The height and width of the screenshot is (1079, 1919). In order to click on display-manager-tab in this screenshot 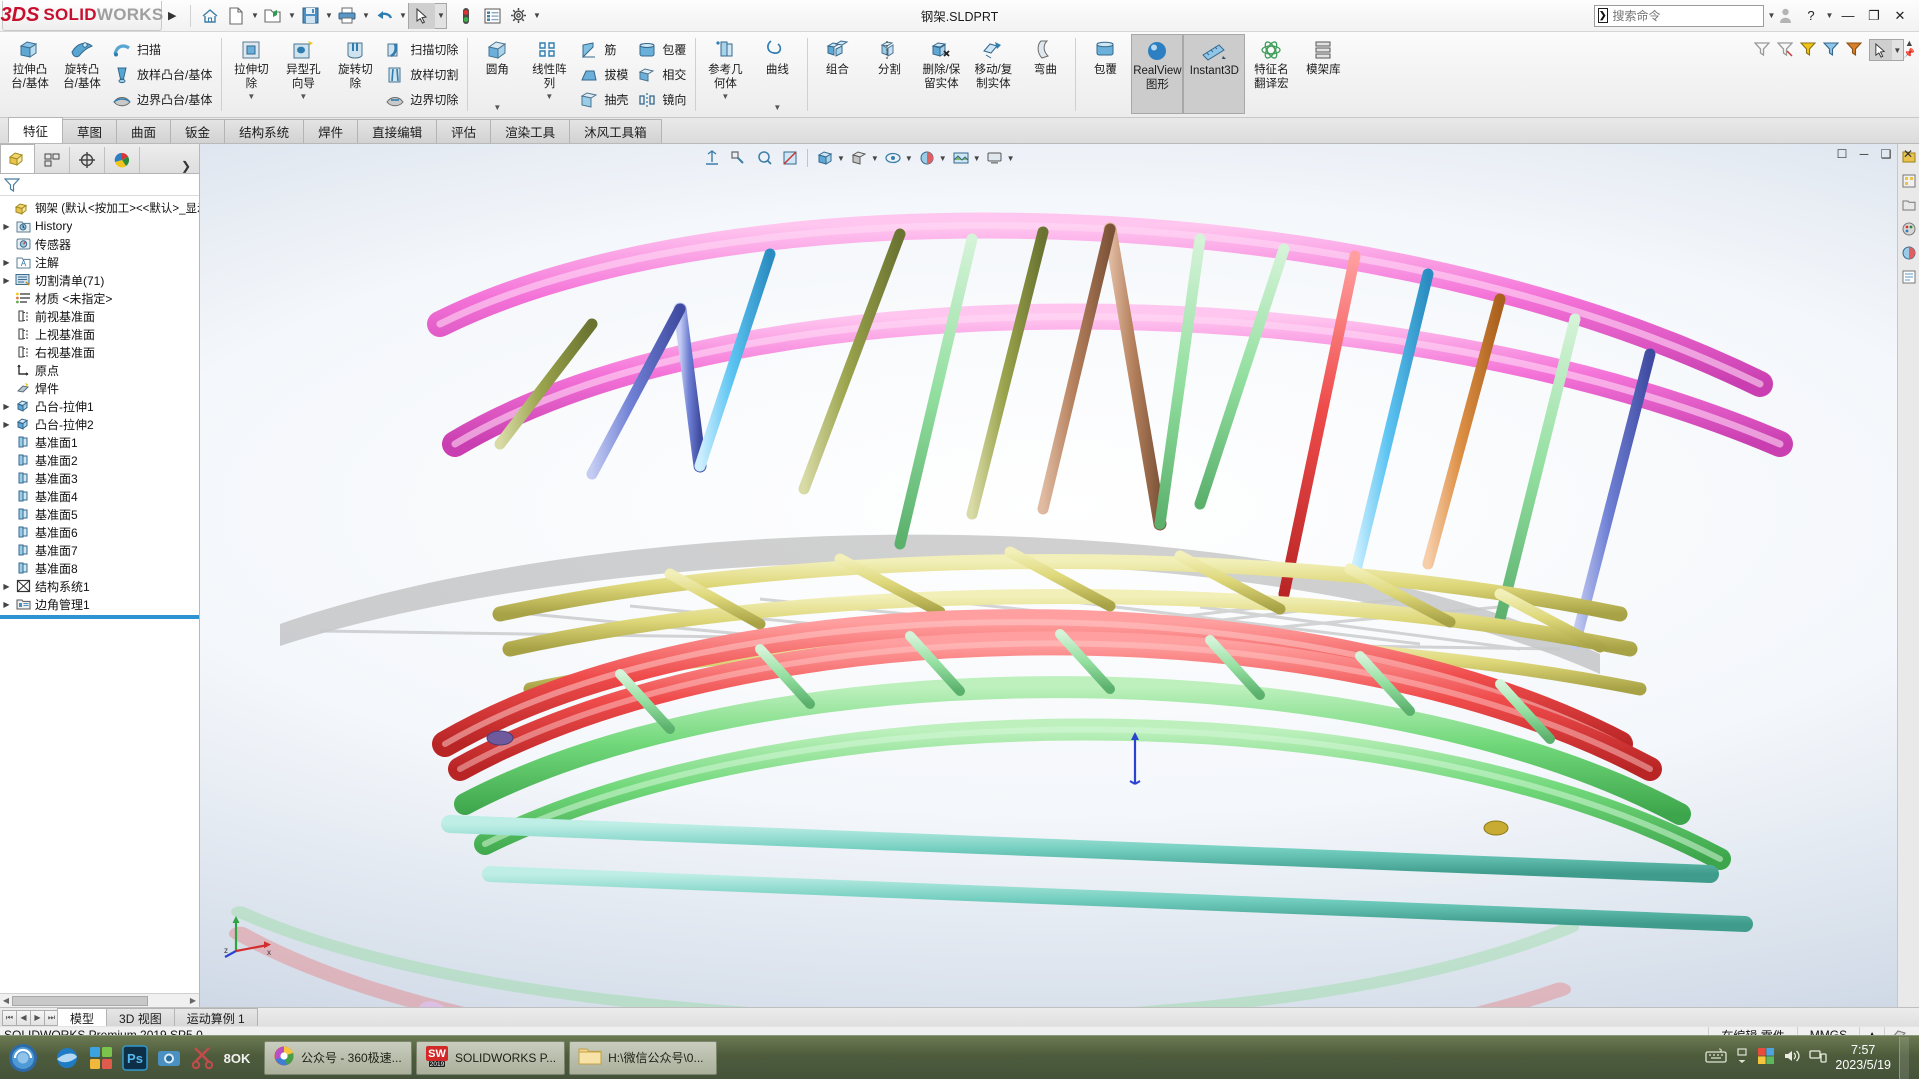, I will do `click(122, 160)`.